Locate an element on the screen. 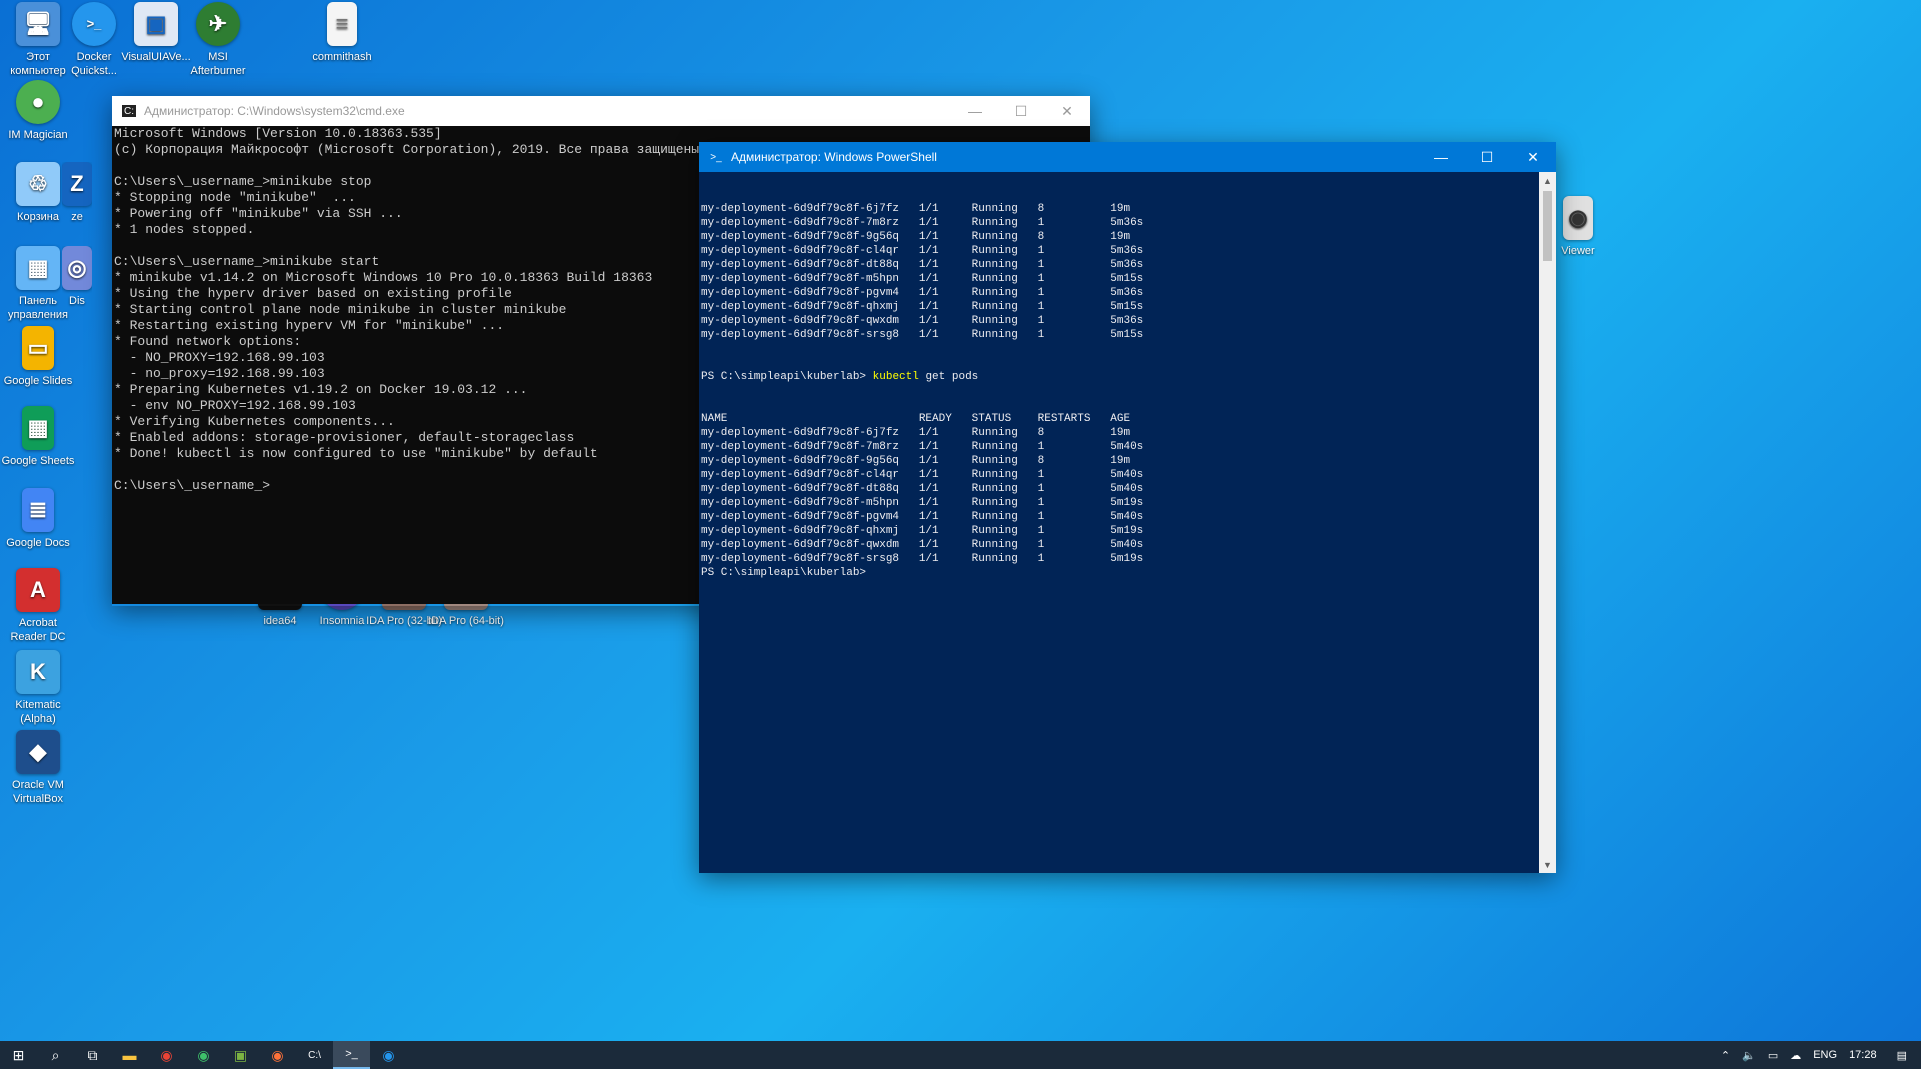 The height and width of the screenshot is (1069, 1921). chevron-up-icon: ⌃ is located at coordinates (1725, 1055).